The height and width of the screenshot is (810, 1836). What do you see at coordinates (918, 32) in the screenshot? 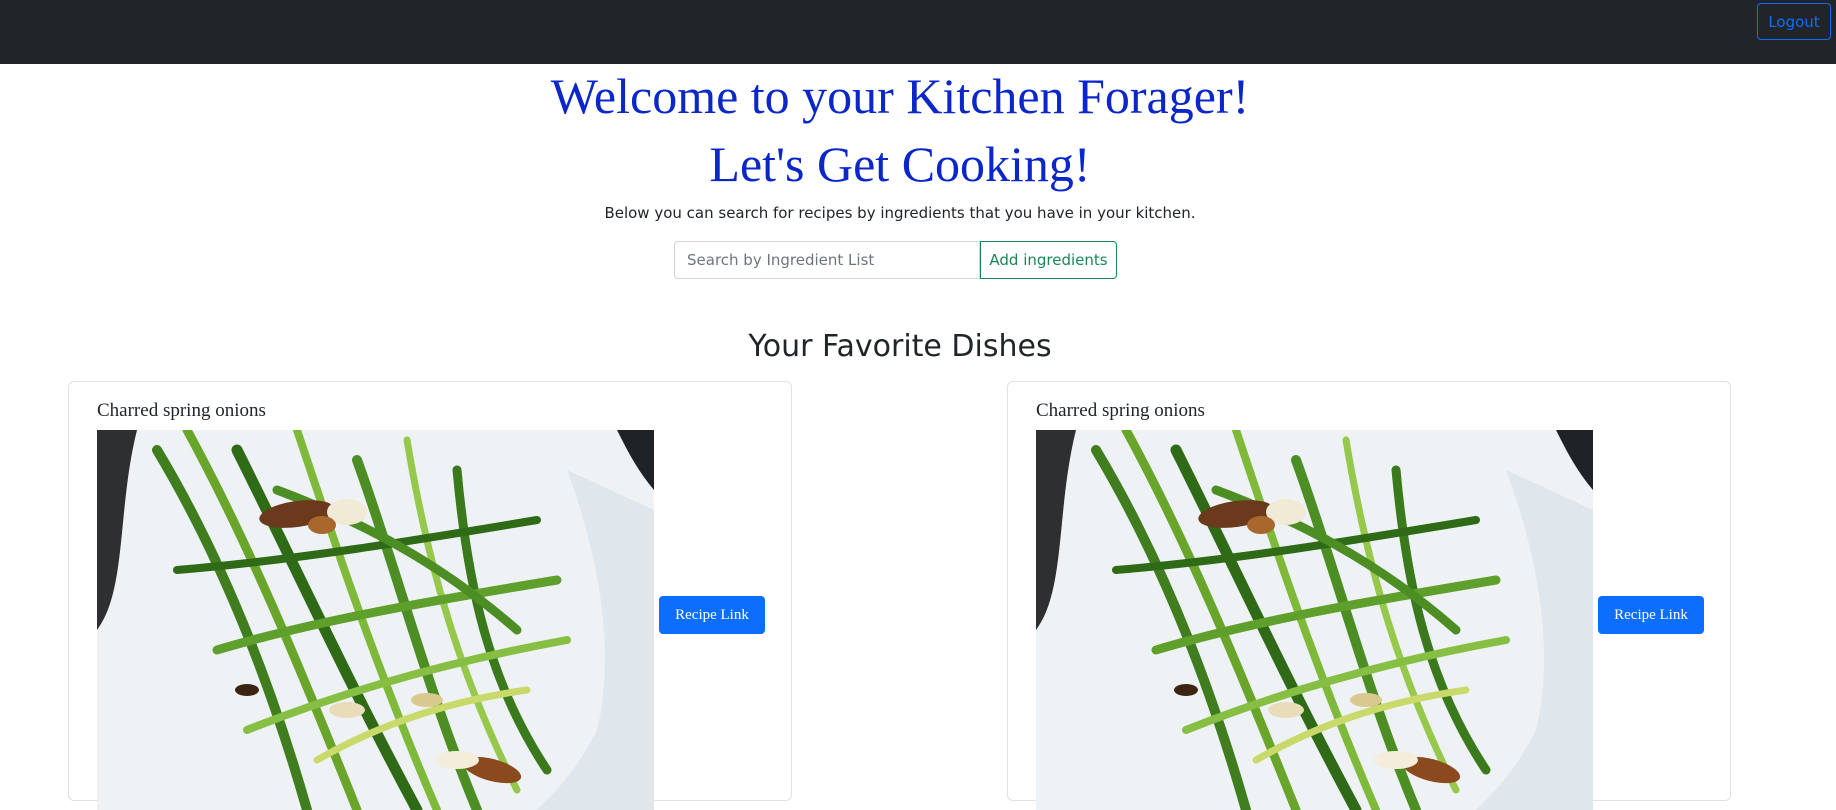
I see `top-navbar: Logout` at bounding box center [918, 32].